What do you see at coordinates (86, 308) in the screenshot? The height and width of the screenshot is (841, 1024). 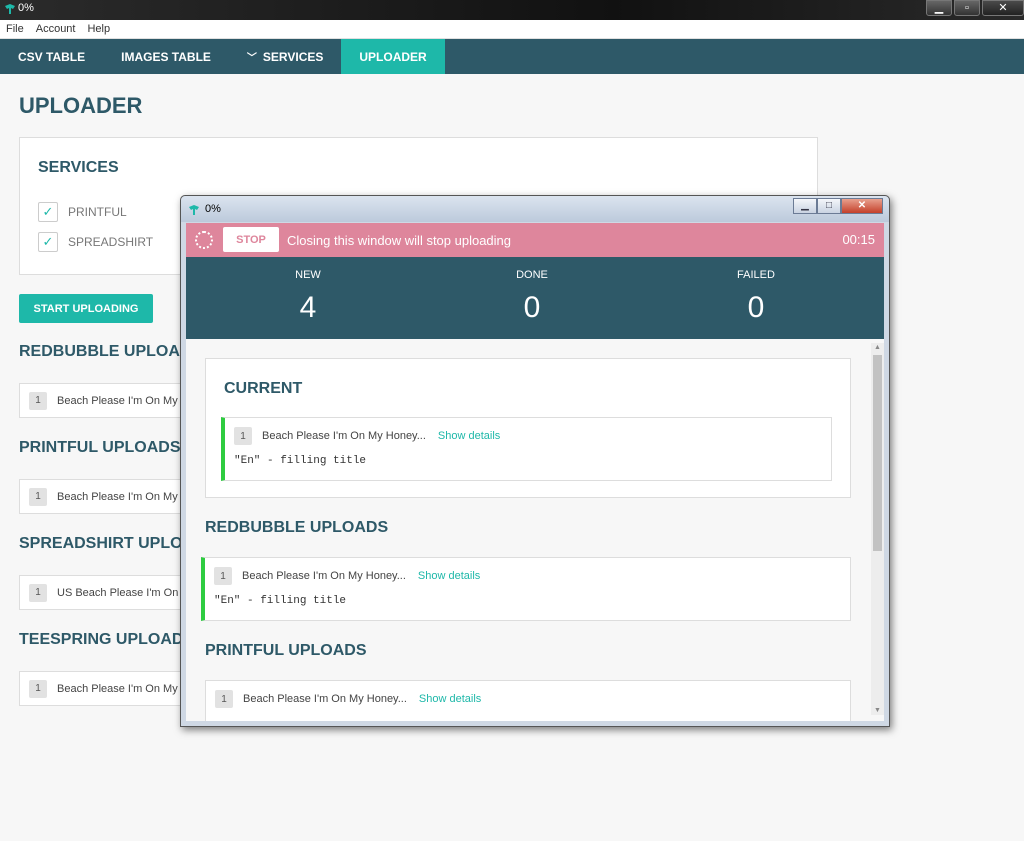 I see `start-uploading-button: START UPLOADING` at bounding box center [86, 308].